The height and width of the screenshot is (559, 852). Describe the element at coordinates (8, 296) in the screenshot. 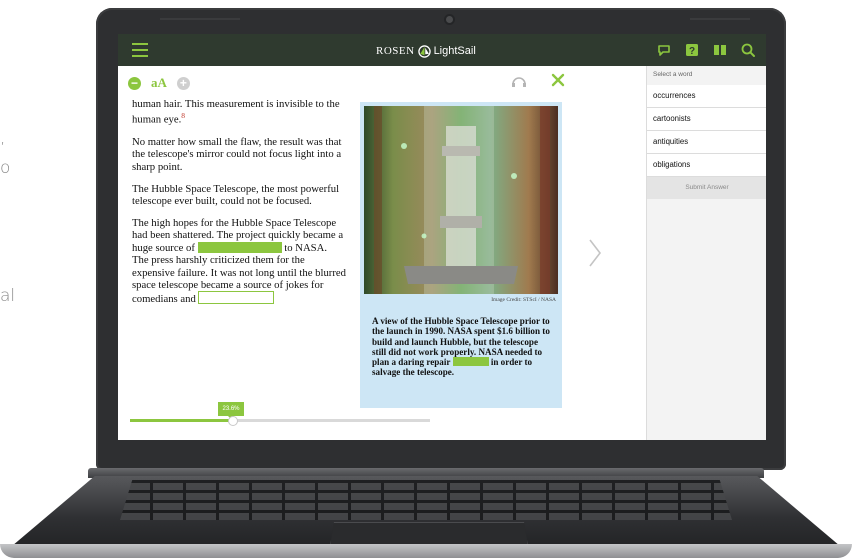

I see `background-text-fragment: al` at that location.